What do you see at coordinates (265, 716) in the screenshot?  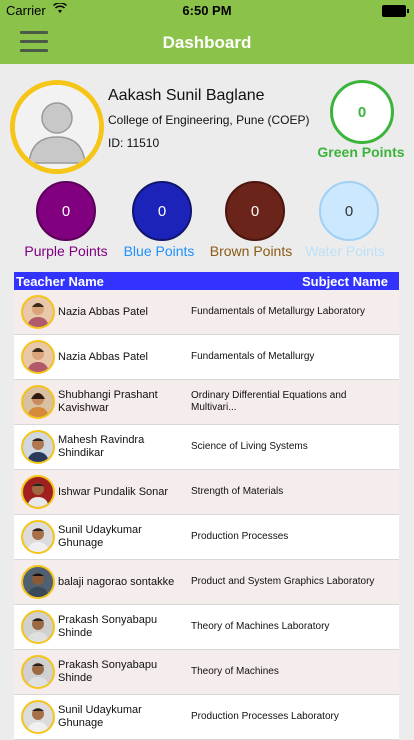 I see `subject-name: Production Processes Laboratory` at bounding box center [265, 716].